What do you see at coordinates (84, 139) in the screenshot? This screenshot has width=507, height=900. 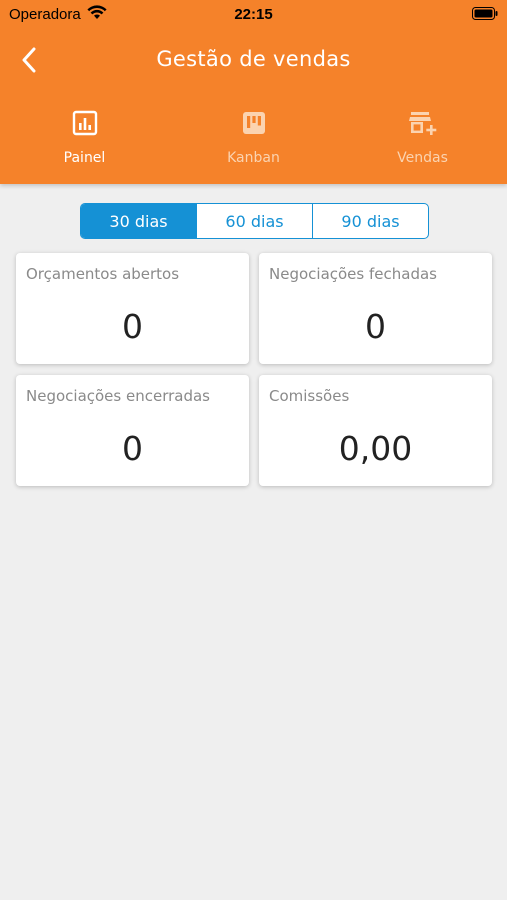 I see `tab-painel: Painel` at bounding box center [84, 139].